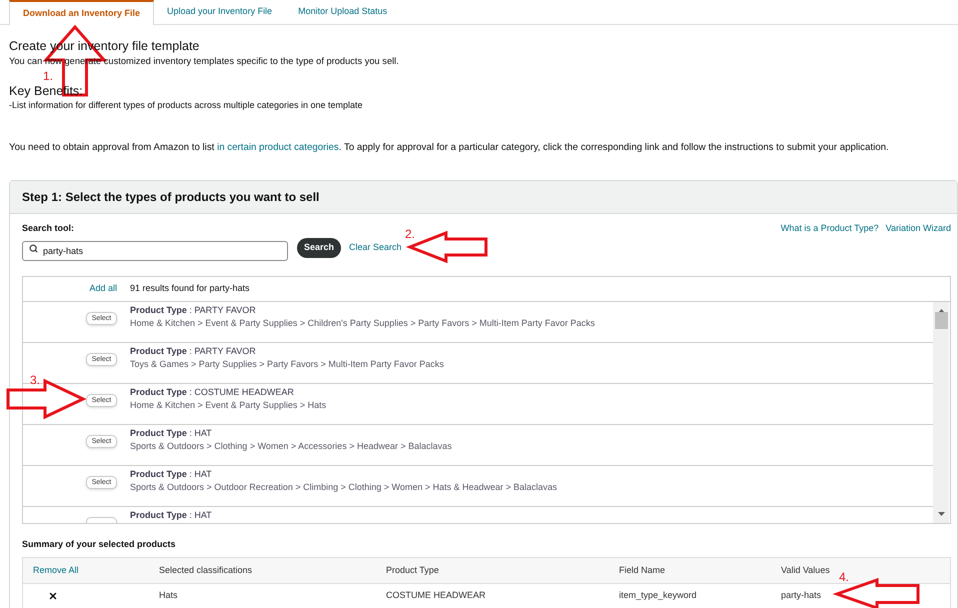 The width and height of the screenshot is (958, 608). Describe the element at coordinates (362, 323) in the screenshot. I see `category-path: Home & Kitchen > Event & Party Supplies > Children's Party Supplies > Party Favors > Multi-Item Party Favor Packs` at that location.